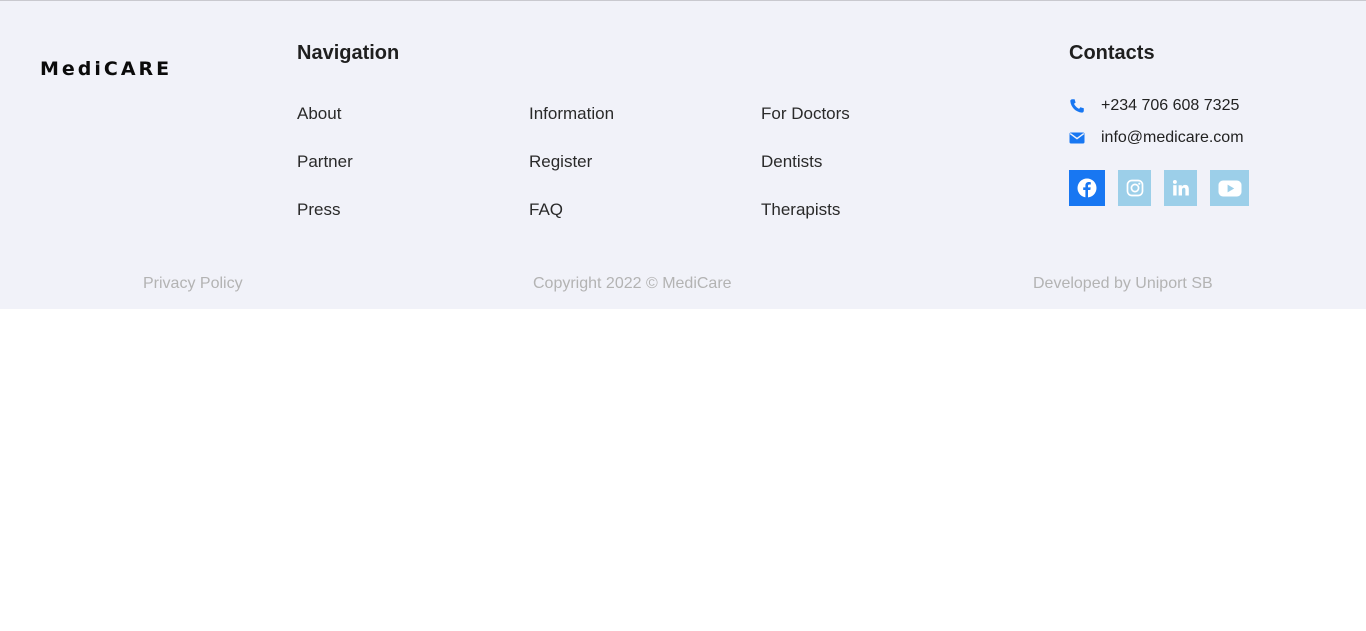 This screenshot has width=1366, height=631. I want to click on linkedin-icon, so click(1181, 188).